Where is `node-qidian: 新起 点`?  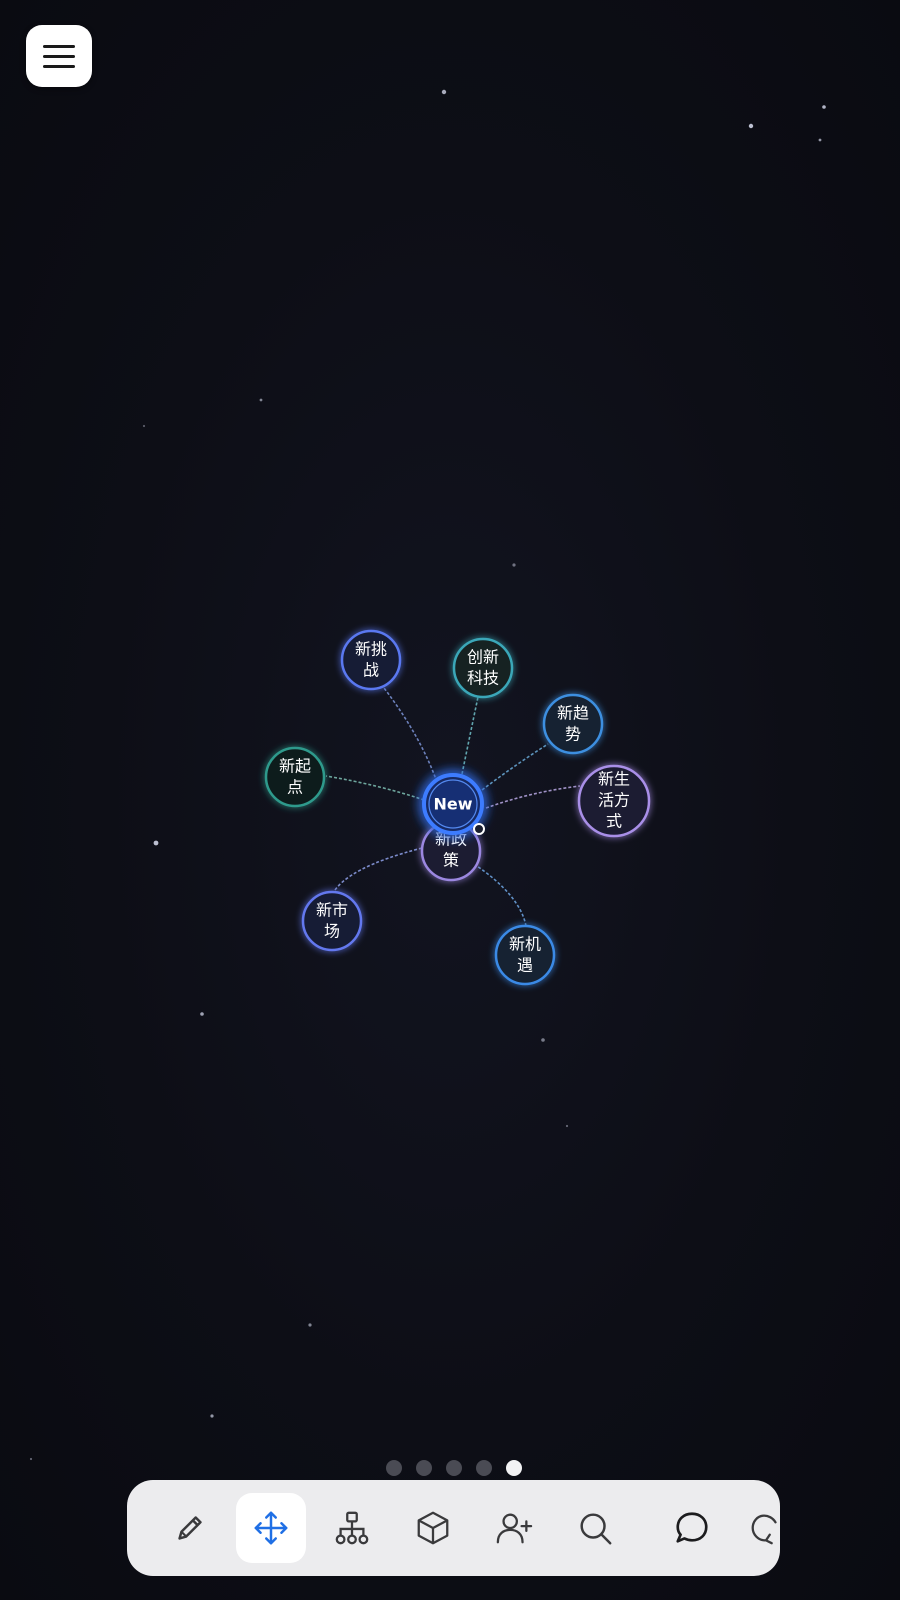 node-qidian: 新起 点 is located at coordinates (295, 777).